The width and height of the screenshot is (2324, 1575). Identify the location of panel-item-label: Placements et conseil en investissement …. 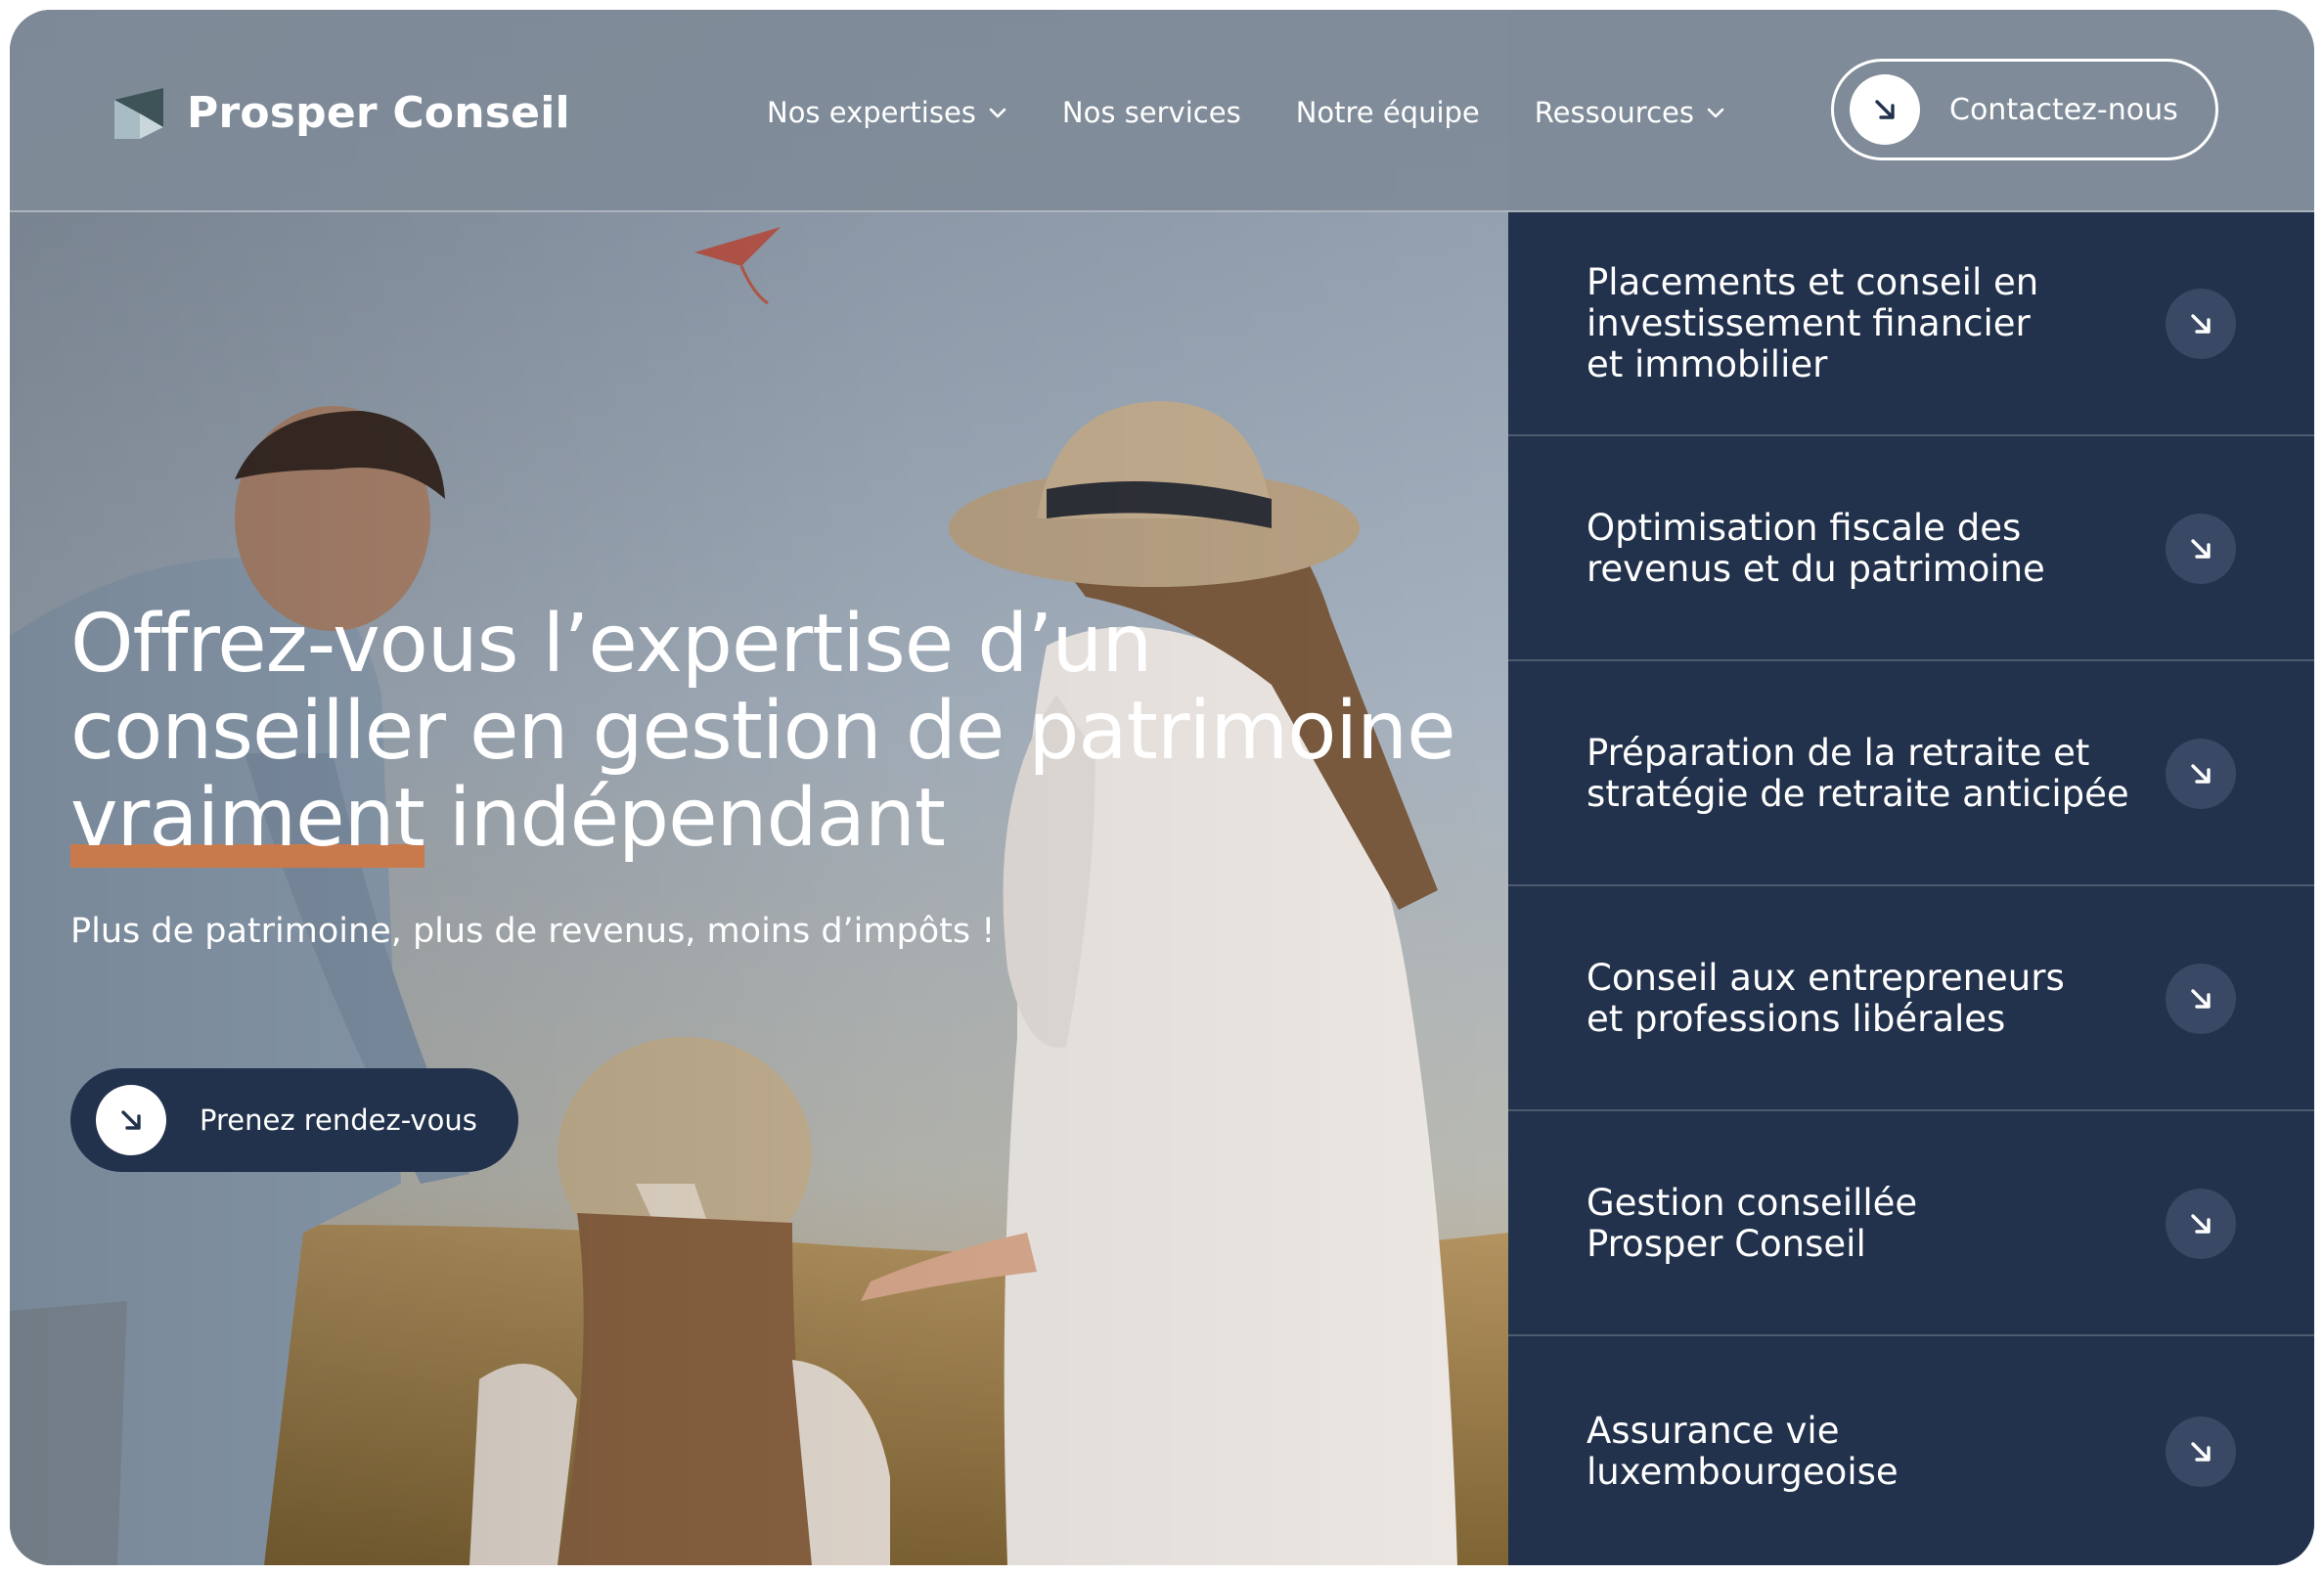
(1813, 322).